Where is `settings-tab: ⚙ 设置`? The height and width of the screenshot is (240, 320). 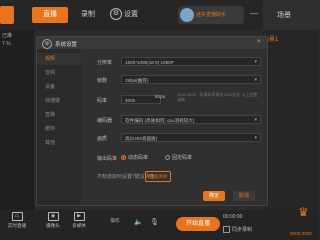
settings-tab: ⚙ 设置 is located at coordinates (124, 15).